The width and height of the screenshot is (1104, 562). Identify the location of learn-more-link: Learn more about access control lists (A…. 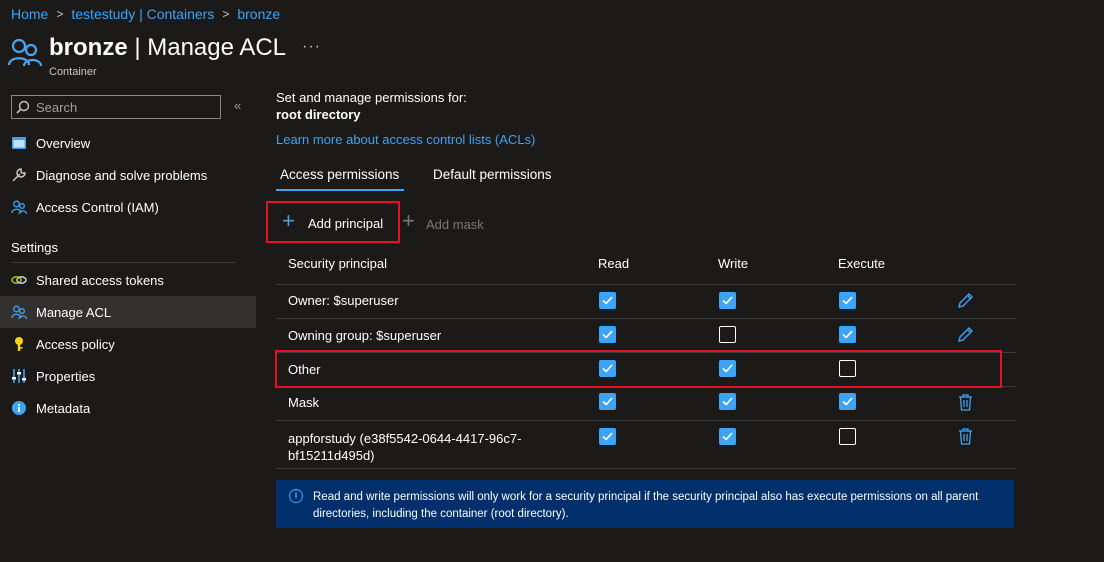
(405, 139).